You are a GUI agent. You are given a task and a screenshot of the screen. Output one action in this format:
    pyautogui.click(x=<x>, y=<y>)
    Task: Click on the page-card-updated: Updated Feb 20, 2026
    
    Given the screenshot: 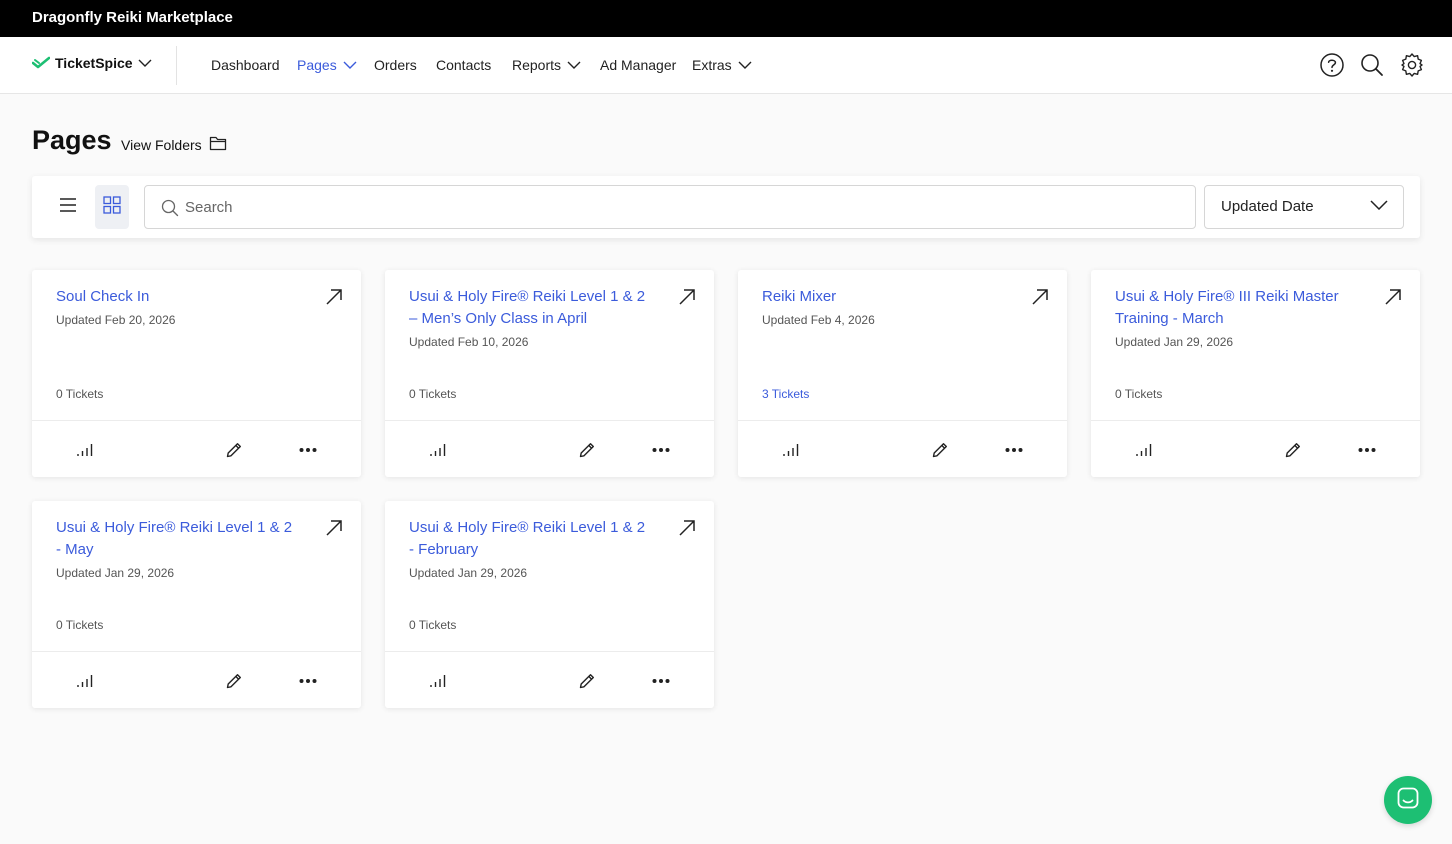 What is the action you would take?
    pyautogui.click(x=116, y=320)
    